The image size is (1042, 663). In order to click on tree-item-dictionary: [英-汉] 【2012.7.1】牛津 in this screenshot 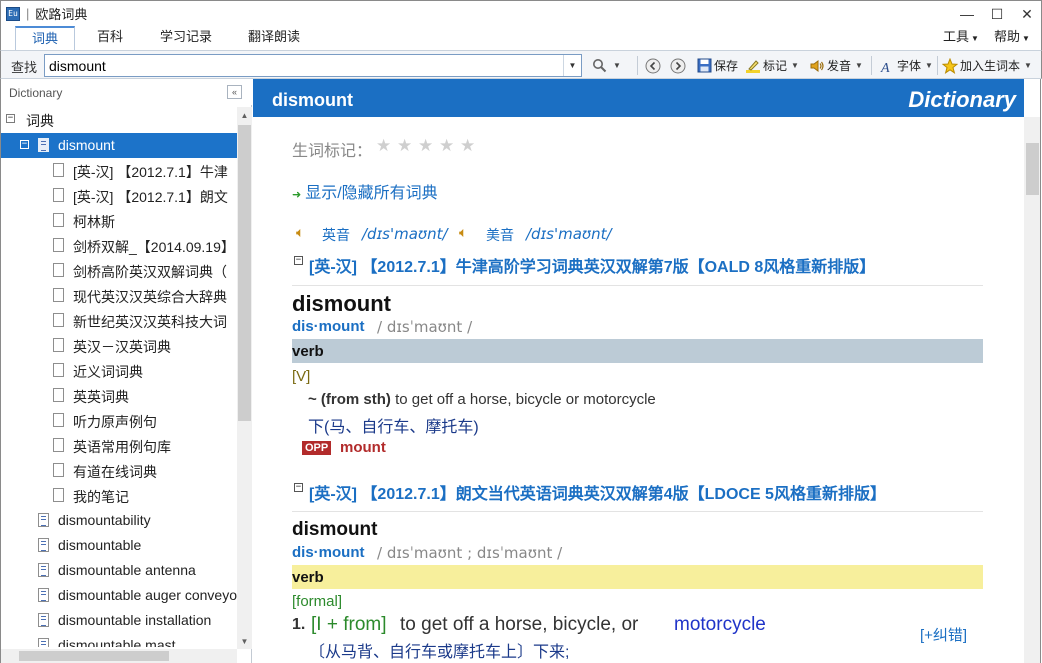, I will do `click(119, 170)`.